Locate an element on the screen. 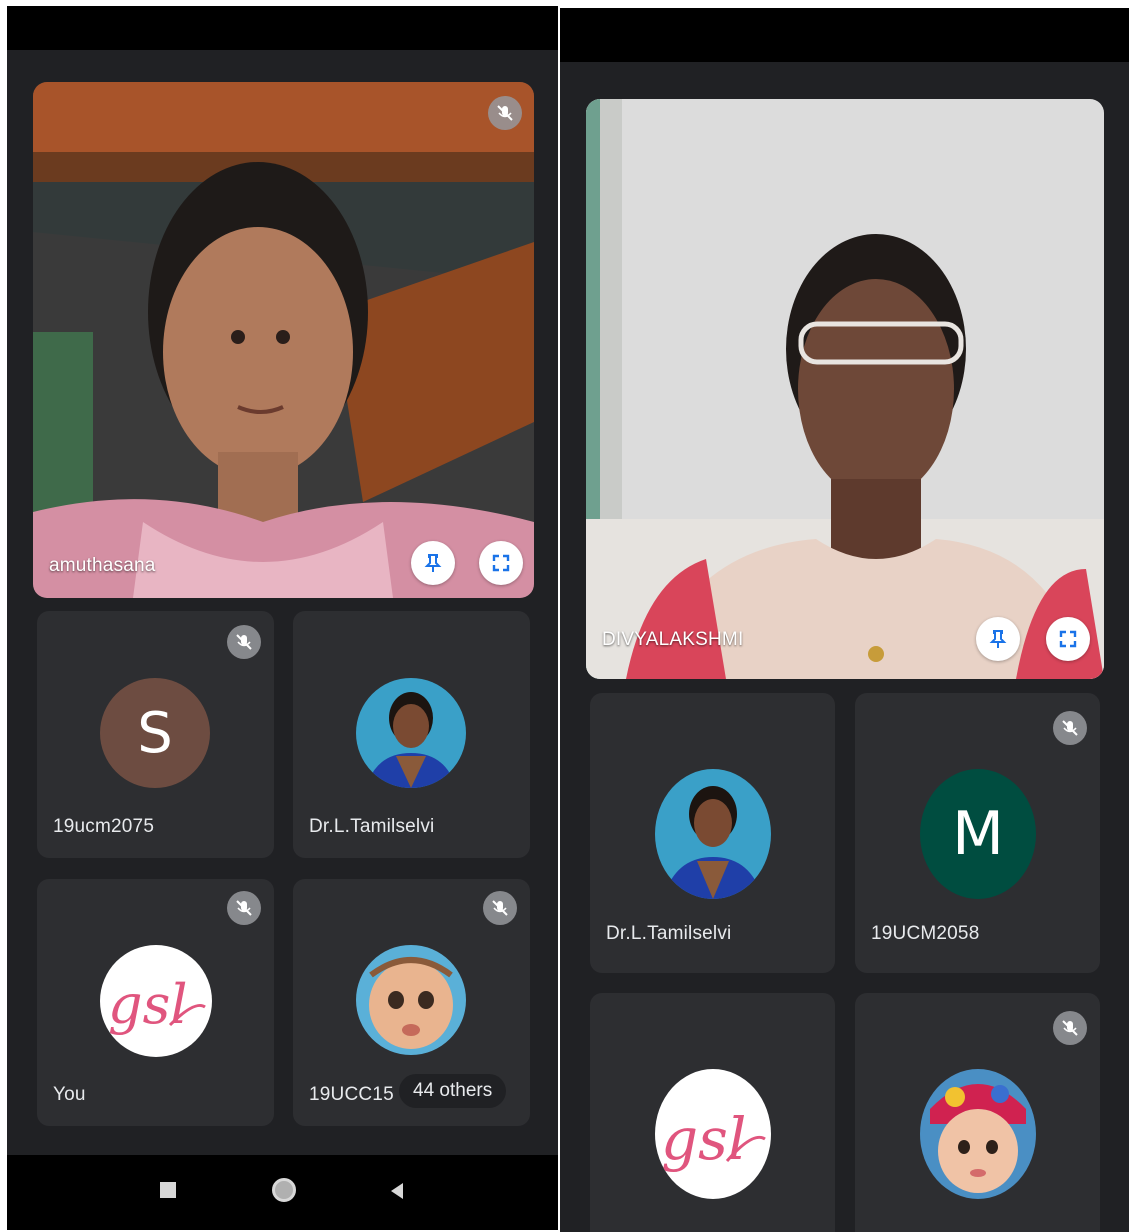  participant-name: 19UCM2058 is located at coordinates (925, 933).